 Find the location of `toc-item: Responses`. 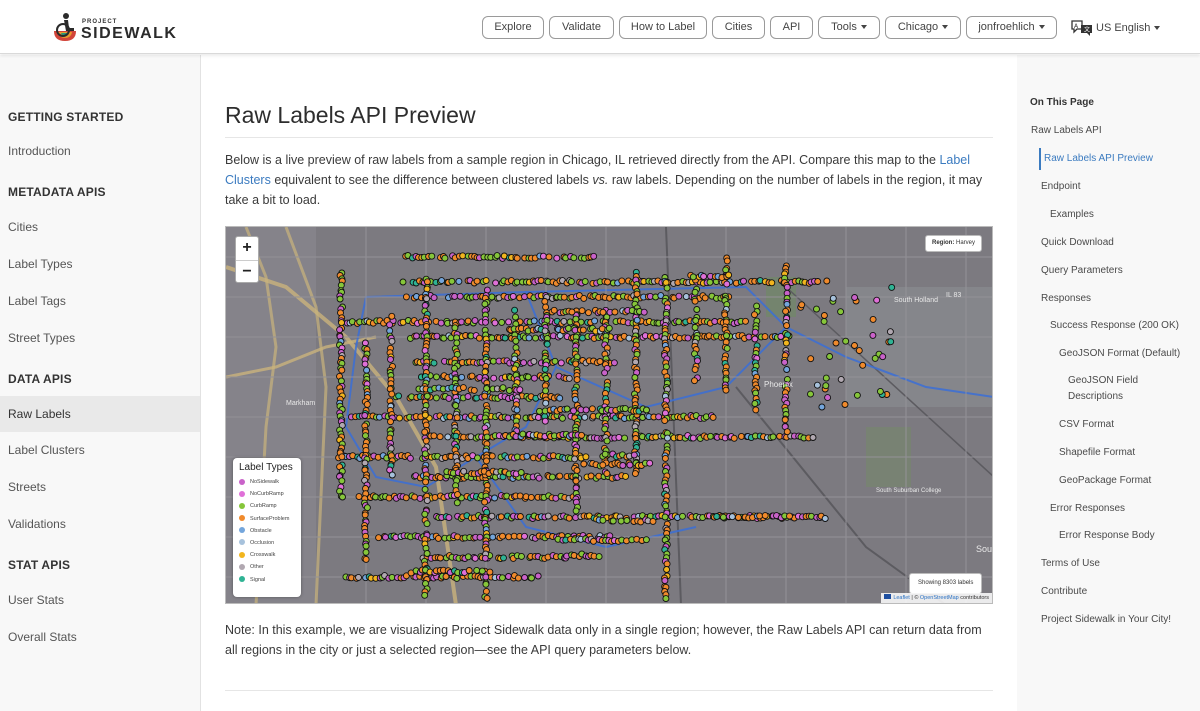

toc-item: Responses is located at coordinates (1066, 299).